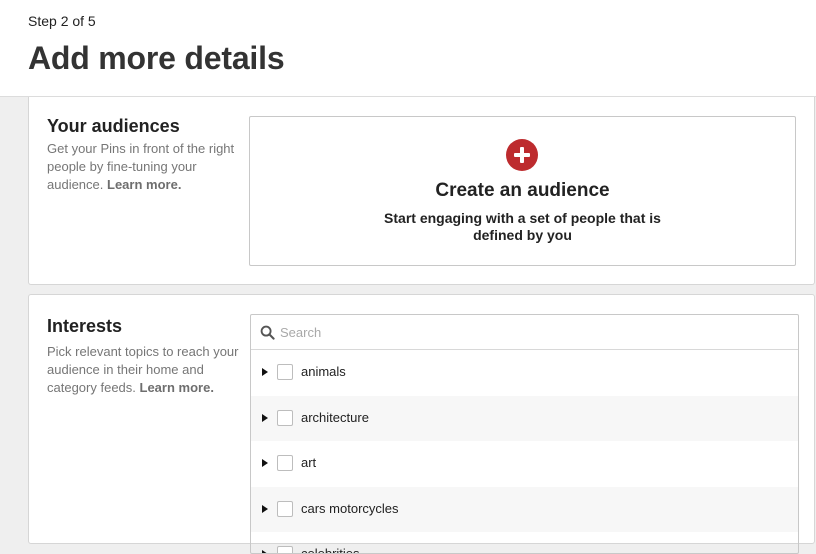  What do you see at coordinates (85, 326) in the screenshot?
I see `interests-heading: Interests` at bounding box center [85, 326].